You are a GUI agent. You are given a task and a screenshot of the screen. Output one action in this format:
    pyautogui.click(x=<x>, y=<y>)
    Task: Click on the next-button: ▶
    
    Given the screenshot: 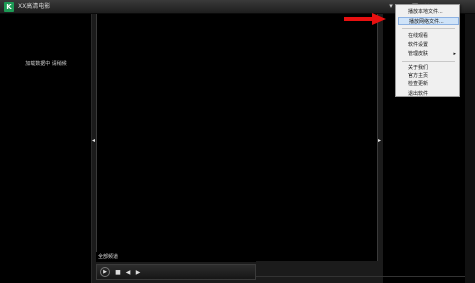 What is the action you would take?
    pyautogui.click(x=138, y=273)
    